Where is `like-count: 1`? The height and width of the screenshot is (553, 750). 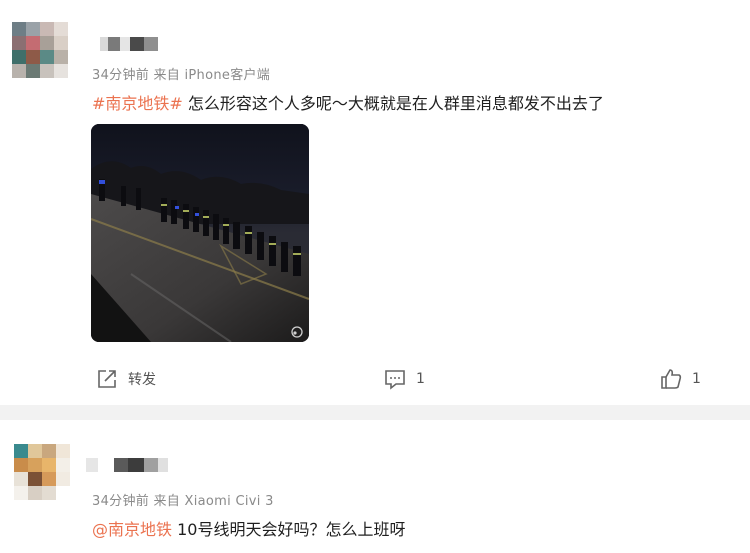
like-count: 1 is located at coordinates (696, 379).